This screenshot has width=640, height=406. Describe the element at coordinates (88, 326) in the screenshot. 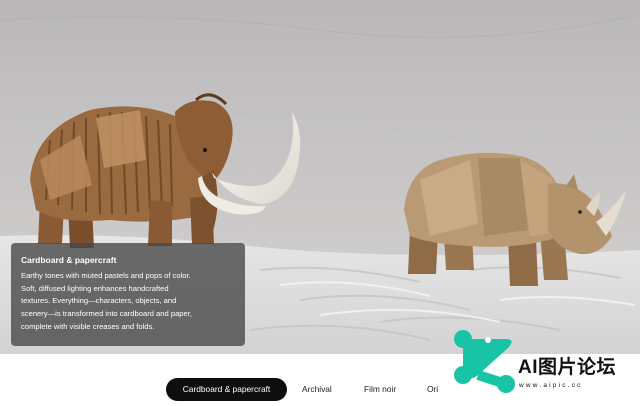

I see `caption-line: complete with visible creases and folds.` at that location.